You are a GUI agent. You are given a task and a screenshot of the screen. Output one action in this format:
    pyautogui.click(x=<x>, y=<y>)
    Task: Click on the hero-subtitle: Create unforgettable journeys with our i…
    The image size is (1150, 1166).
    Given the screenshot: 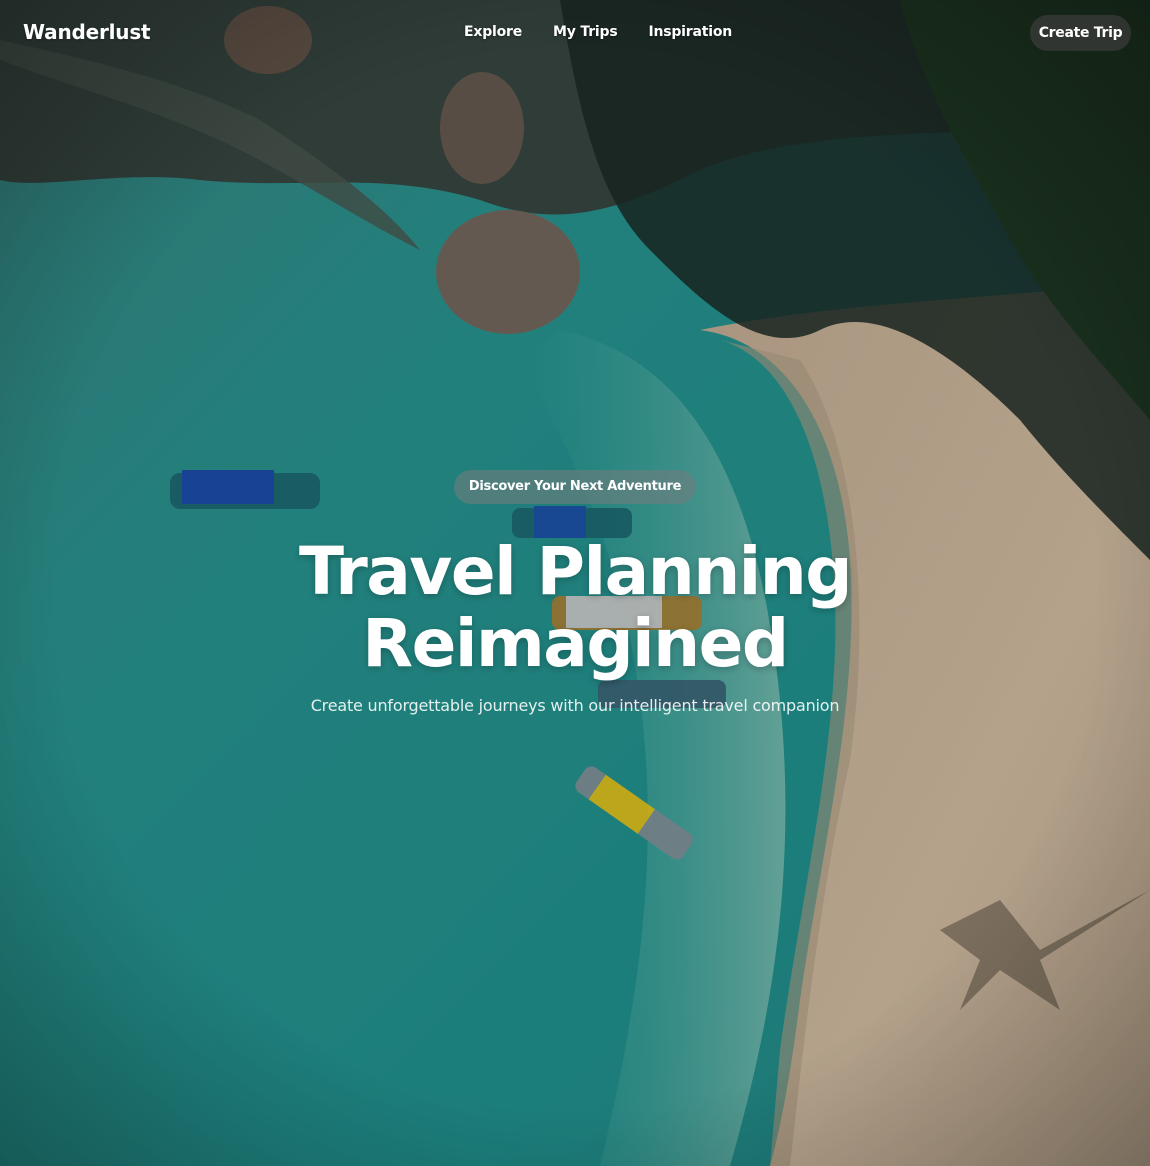 What is the action you would take?
    pyautogui.click(x=575, y=705)
    